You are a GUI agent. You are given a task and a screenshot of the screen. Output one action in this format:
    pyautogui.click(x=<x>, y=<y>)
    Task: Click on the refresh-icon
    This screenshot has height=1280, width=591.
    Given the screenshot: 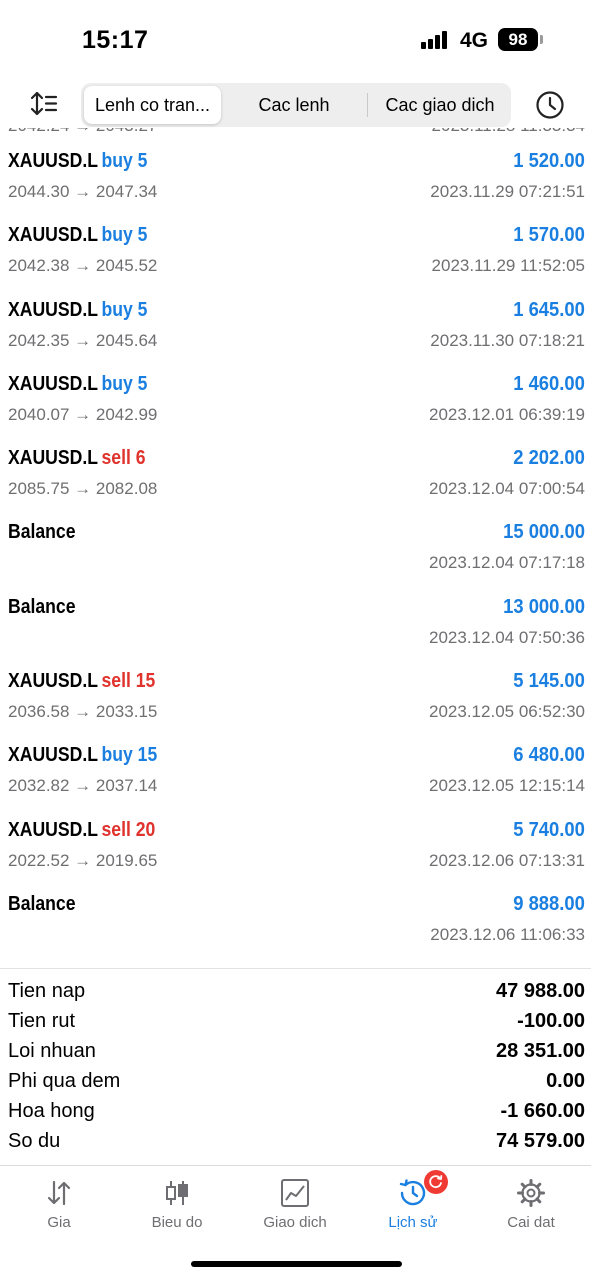 What is the action you would take?
    pyautogui.click(x=436, y=1182)
    